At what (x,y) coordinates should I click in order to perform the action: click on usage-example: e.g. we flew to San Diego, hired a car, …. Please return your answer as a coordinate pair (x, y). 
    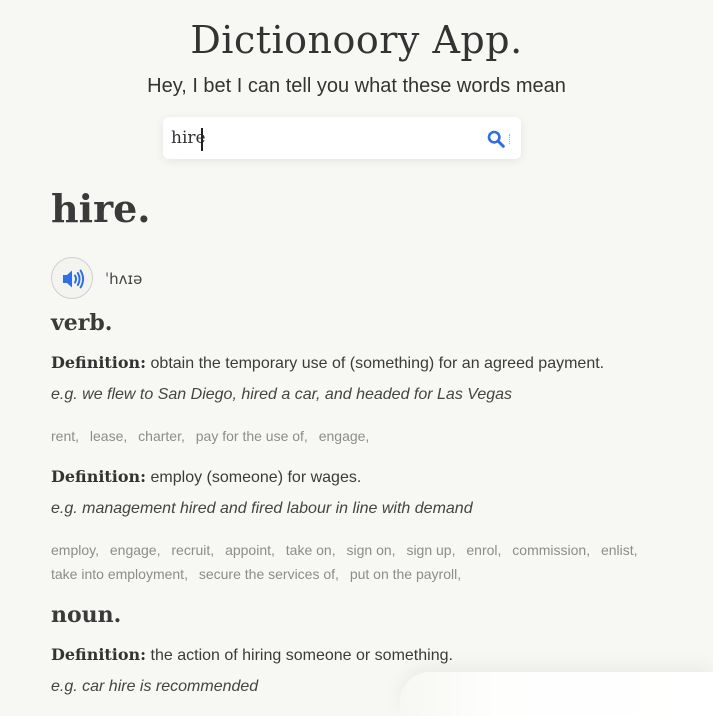
    Looking at the image, I should click on (282, 394).